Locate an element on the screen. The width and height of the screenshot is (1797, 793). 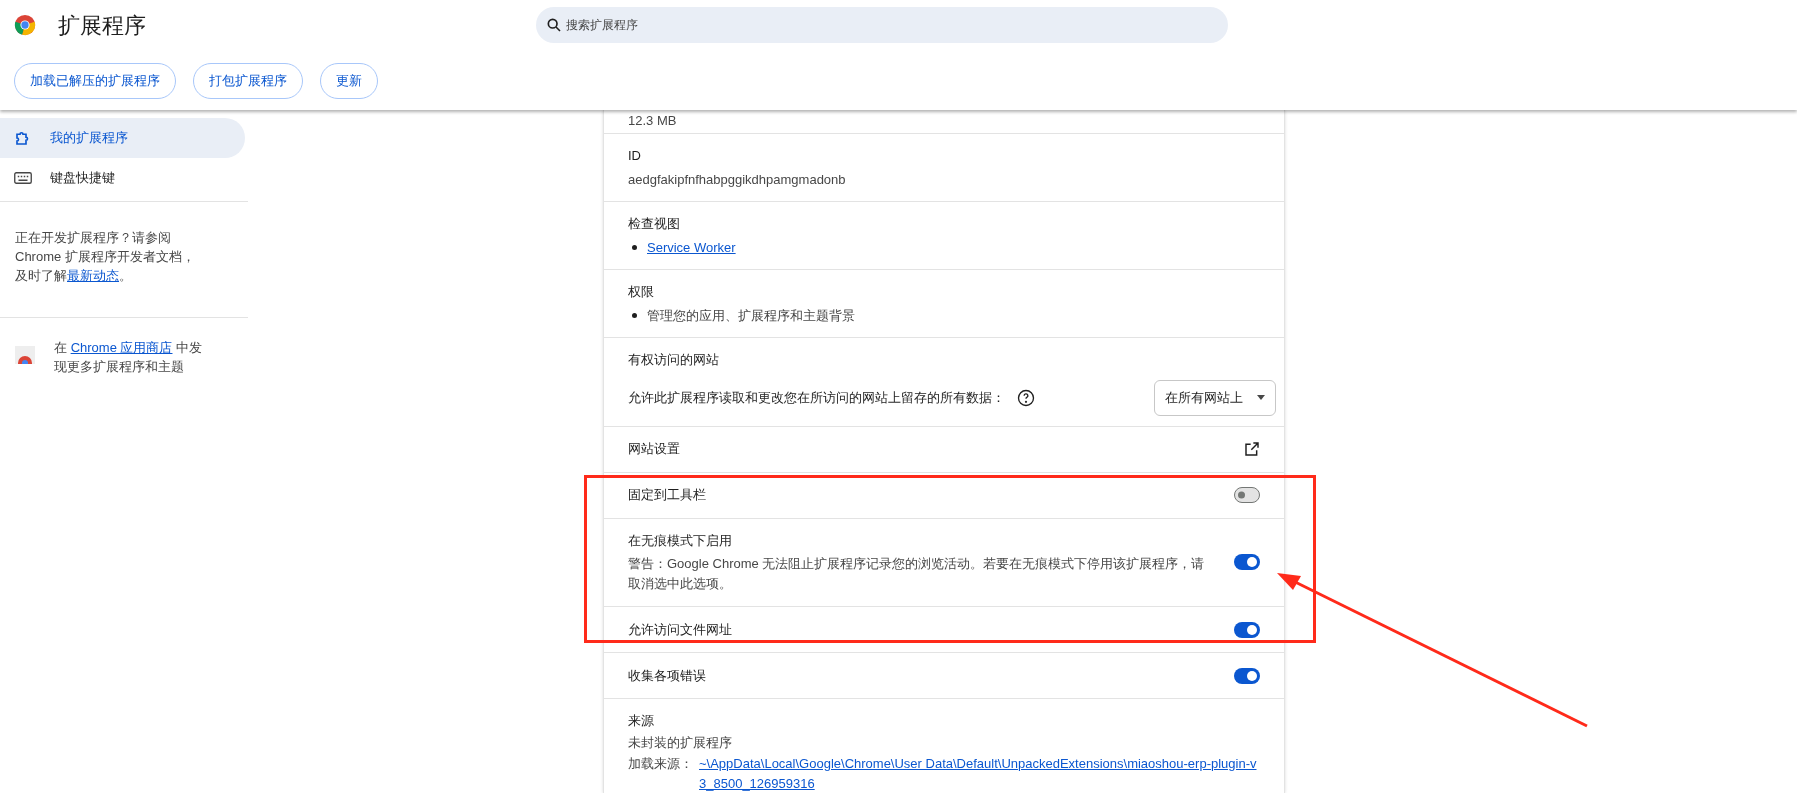
setting-label: 固定到工具栏 is located at coordinates (667, 495).